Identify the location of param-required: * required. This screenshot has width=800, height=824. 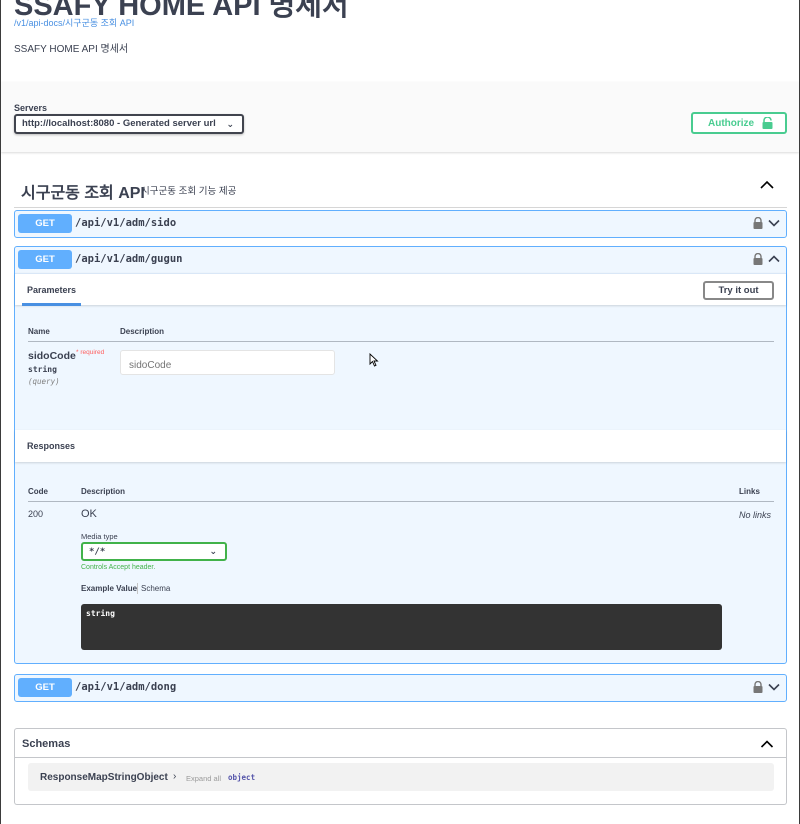
(90, 352).